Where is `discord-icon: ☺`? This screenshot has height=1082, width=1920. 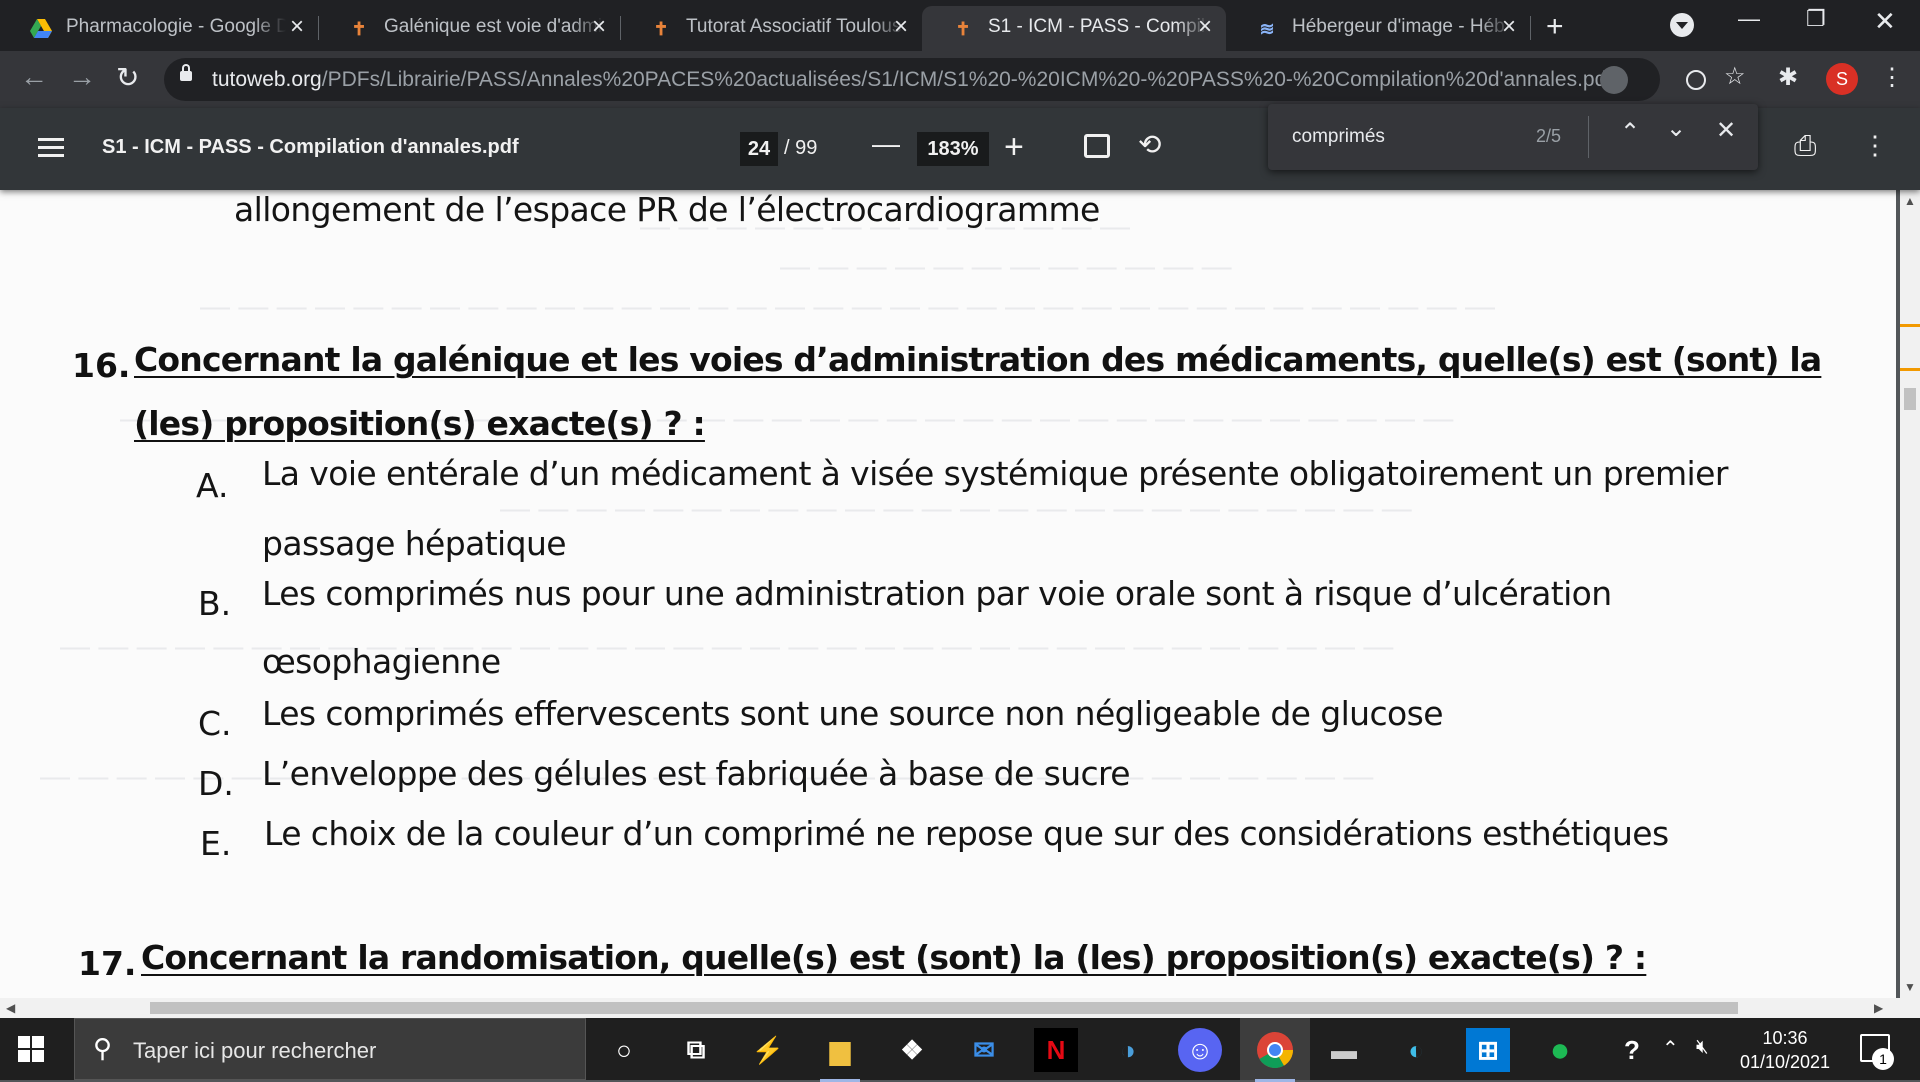 discord-icon: ☺ is located at coordinates (1200, 1050).